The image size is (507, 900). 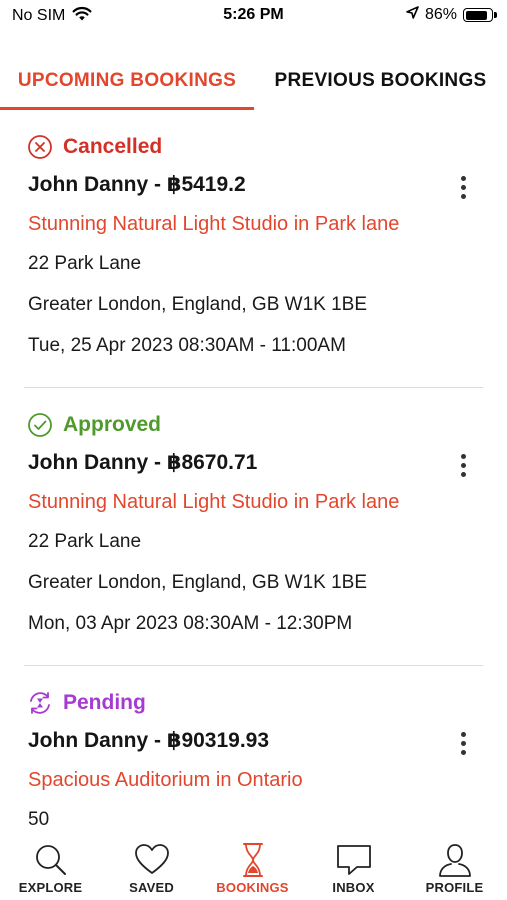 What do you see at coordinates (143, 462) in the screenshot?
I see `booking-title: John Danny - ฿8670.71` at bounding box center [143, 462].